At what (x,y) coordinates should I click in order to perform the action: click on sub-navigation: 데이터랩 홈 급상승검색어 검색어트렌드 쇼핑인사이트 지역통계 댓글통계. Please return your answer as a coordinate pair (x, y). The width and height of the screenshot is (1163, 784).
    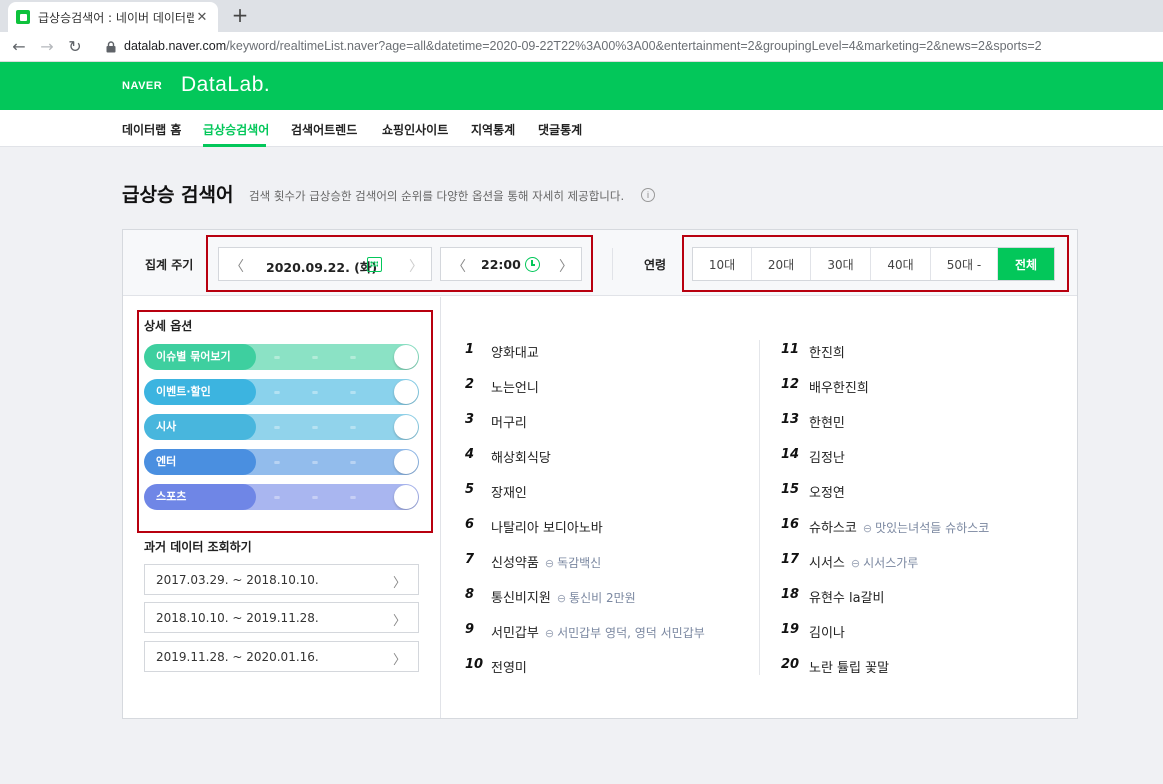
    Looking at the image, I should click on (581, 128).